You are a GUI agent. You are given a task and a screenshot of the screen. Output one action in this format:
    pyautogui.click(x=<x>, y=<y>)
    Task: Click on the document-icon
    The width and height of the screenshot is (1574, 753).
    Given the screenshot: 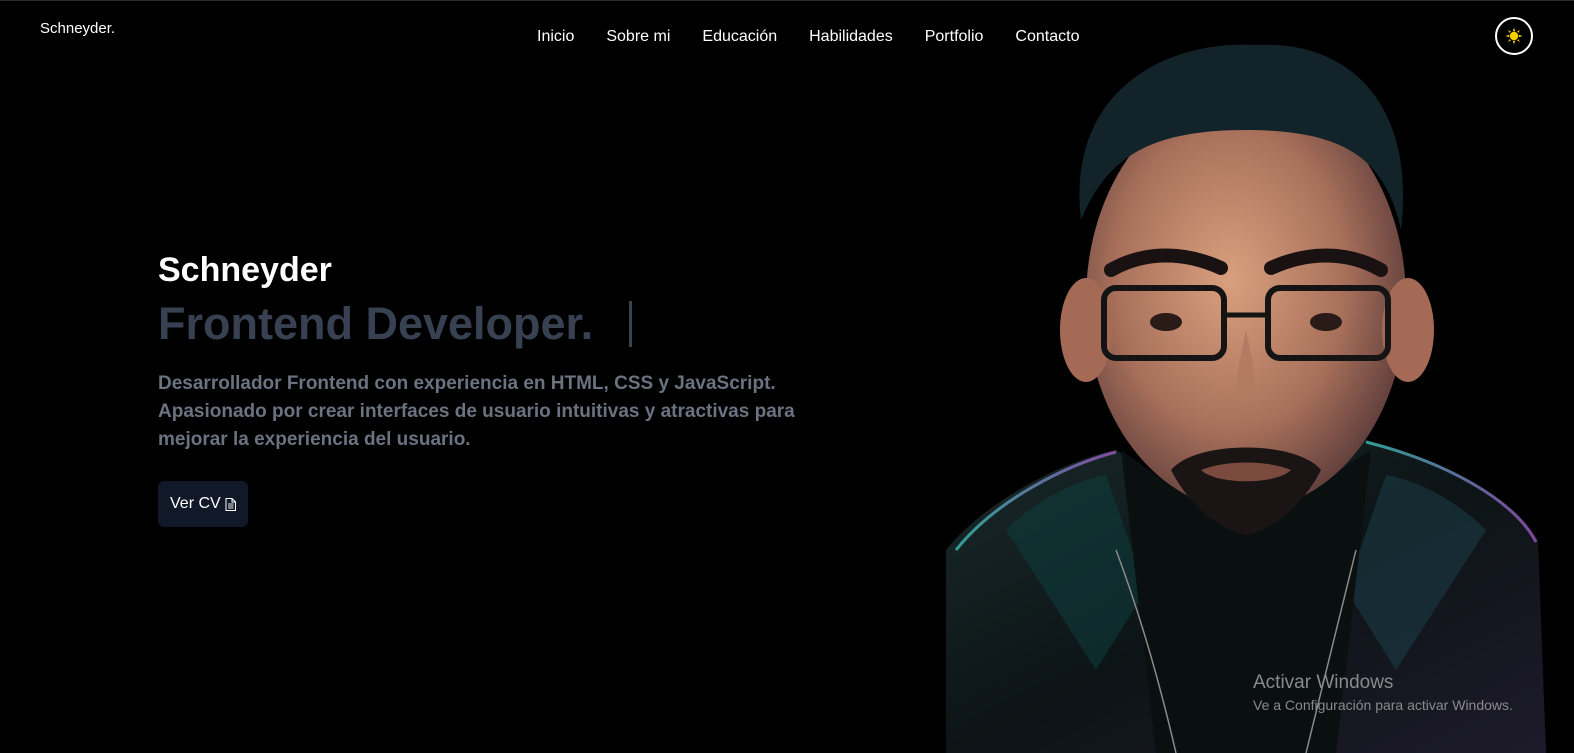 What is the action you would take?
    pyautogui.click(x=230, y=504)
    